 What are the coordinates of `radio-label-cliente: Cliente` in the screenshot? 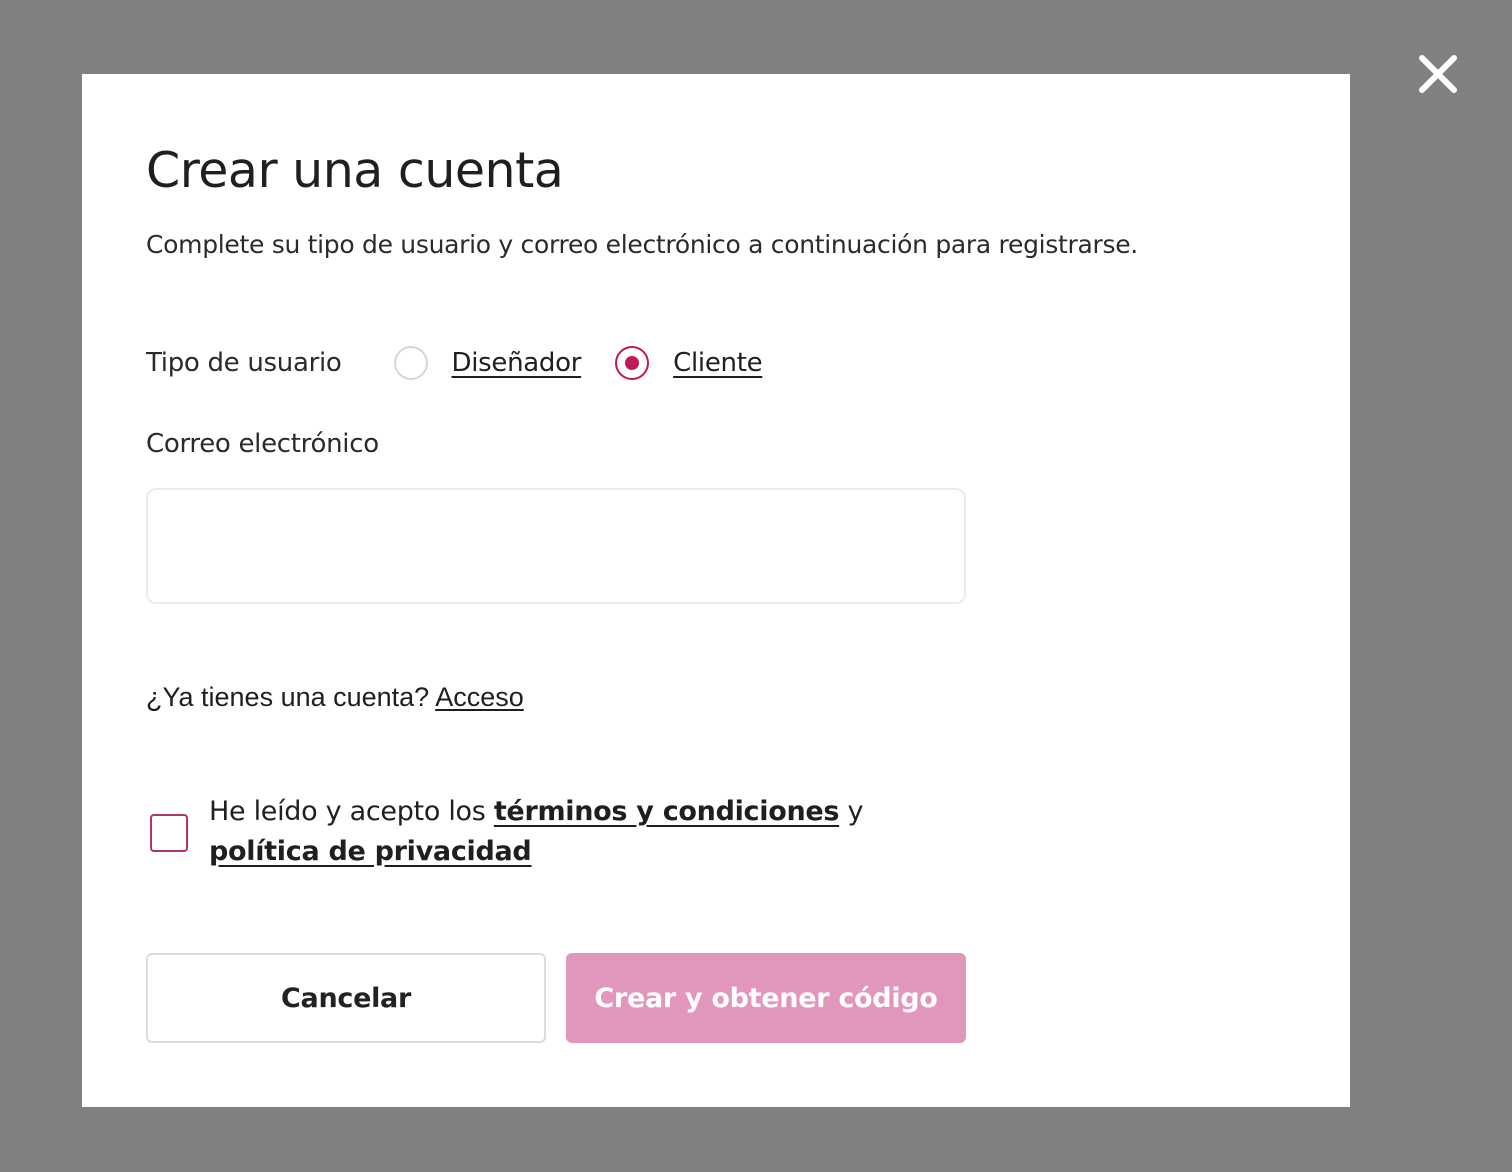 It's located at (717, 363).